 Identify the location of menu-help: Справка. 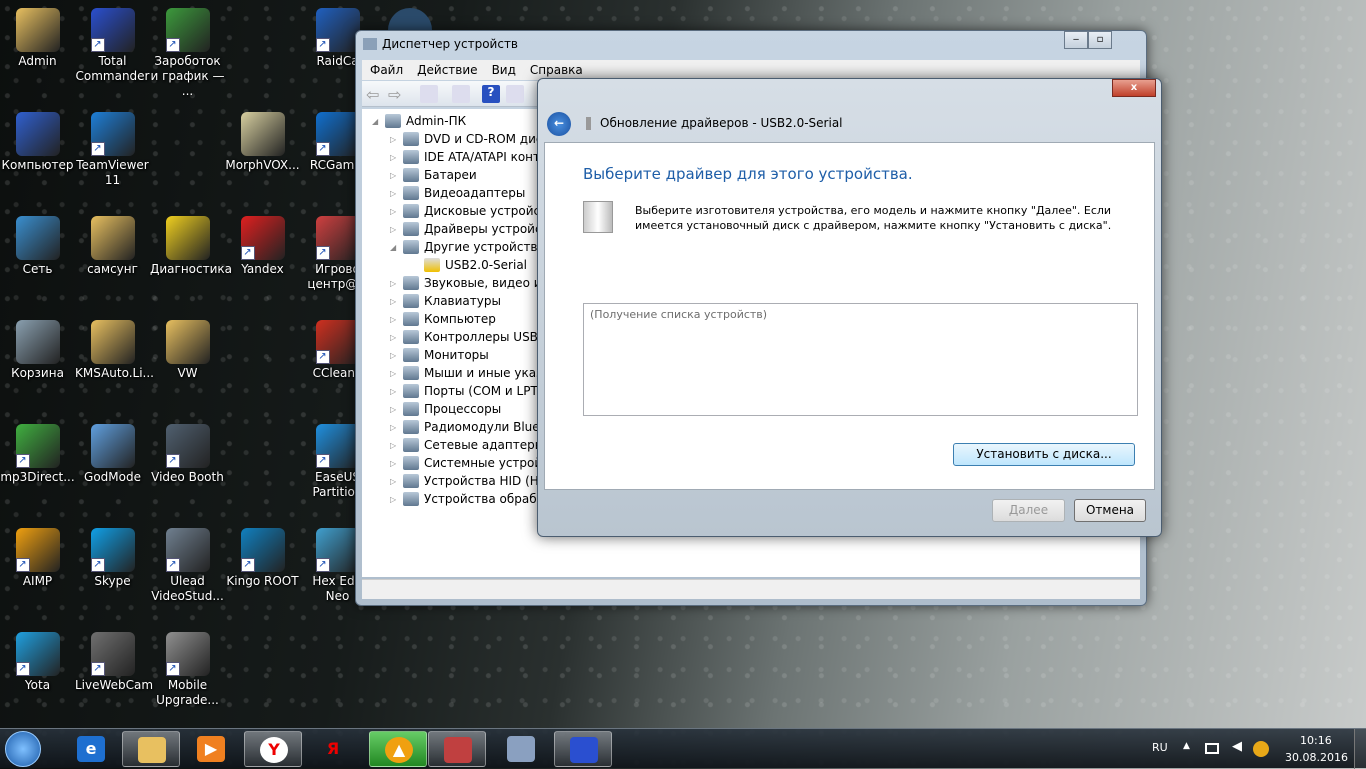
(556, 70).